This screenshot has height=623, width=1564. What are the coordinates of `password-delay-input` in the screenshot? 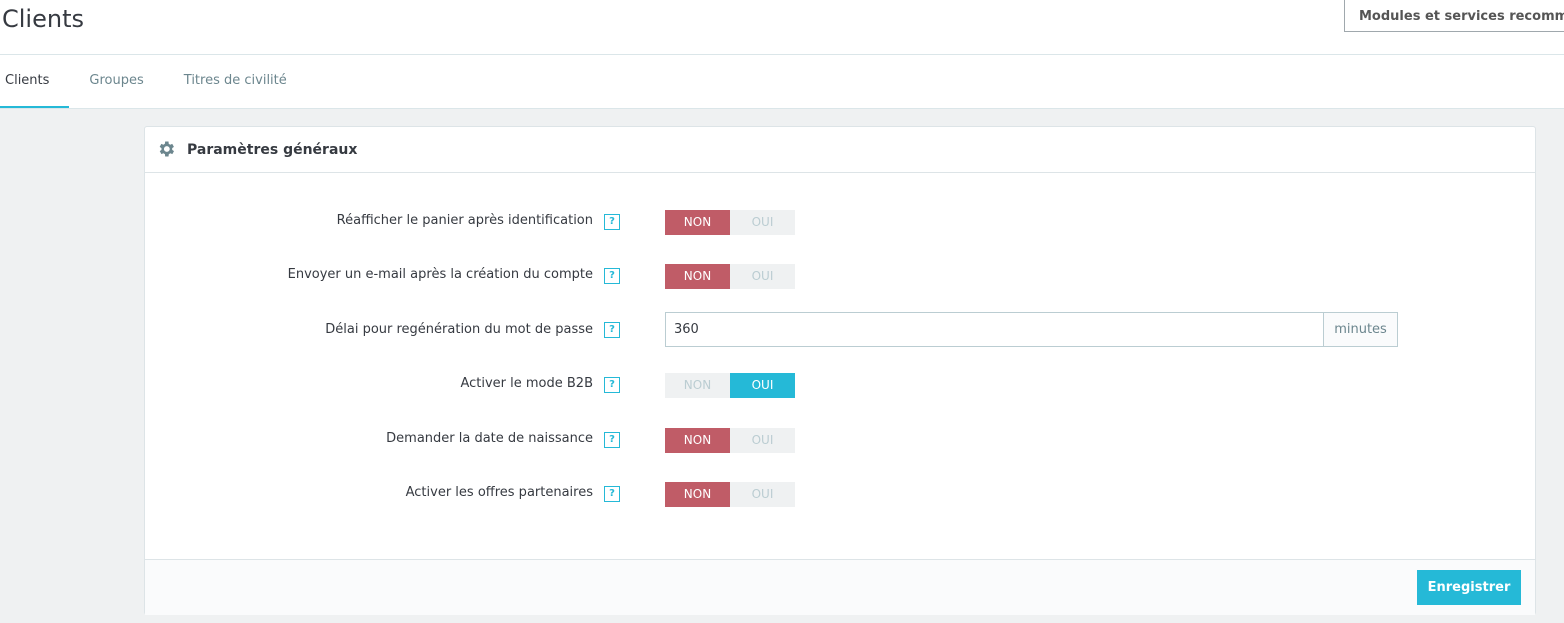 It's located at (994, 329).